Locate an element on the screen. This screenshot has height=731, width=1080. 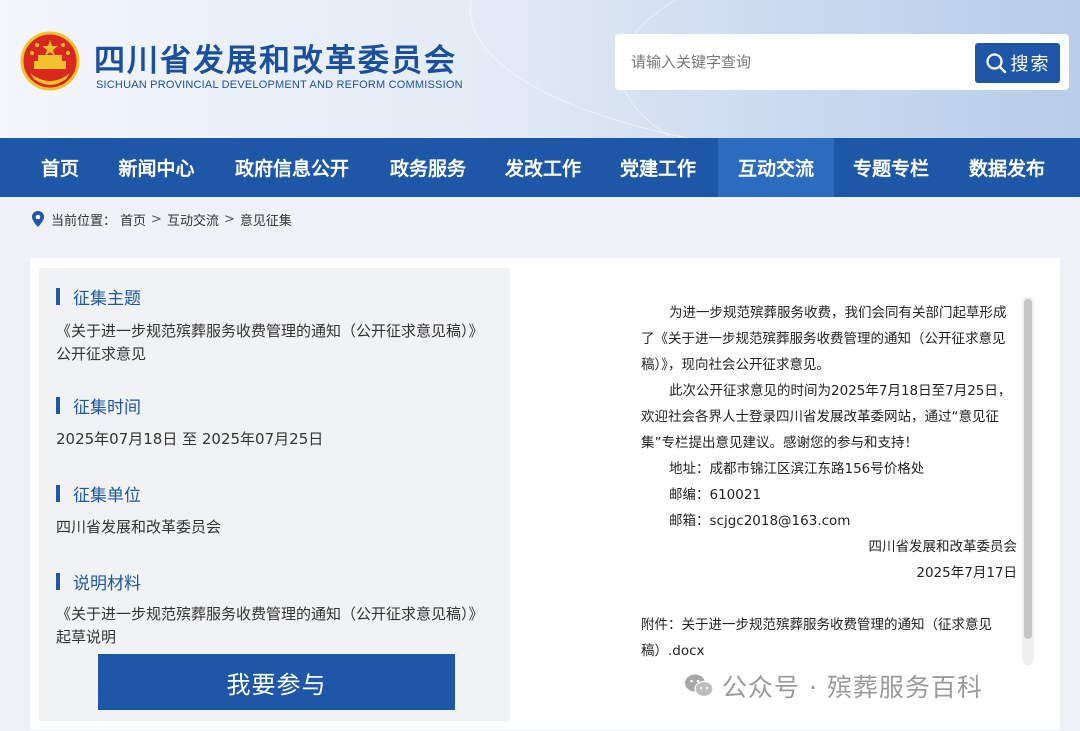
material-heading: 说明材料 is located at coordinates (98, 581).